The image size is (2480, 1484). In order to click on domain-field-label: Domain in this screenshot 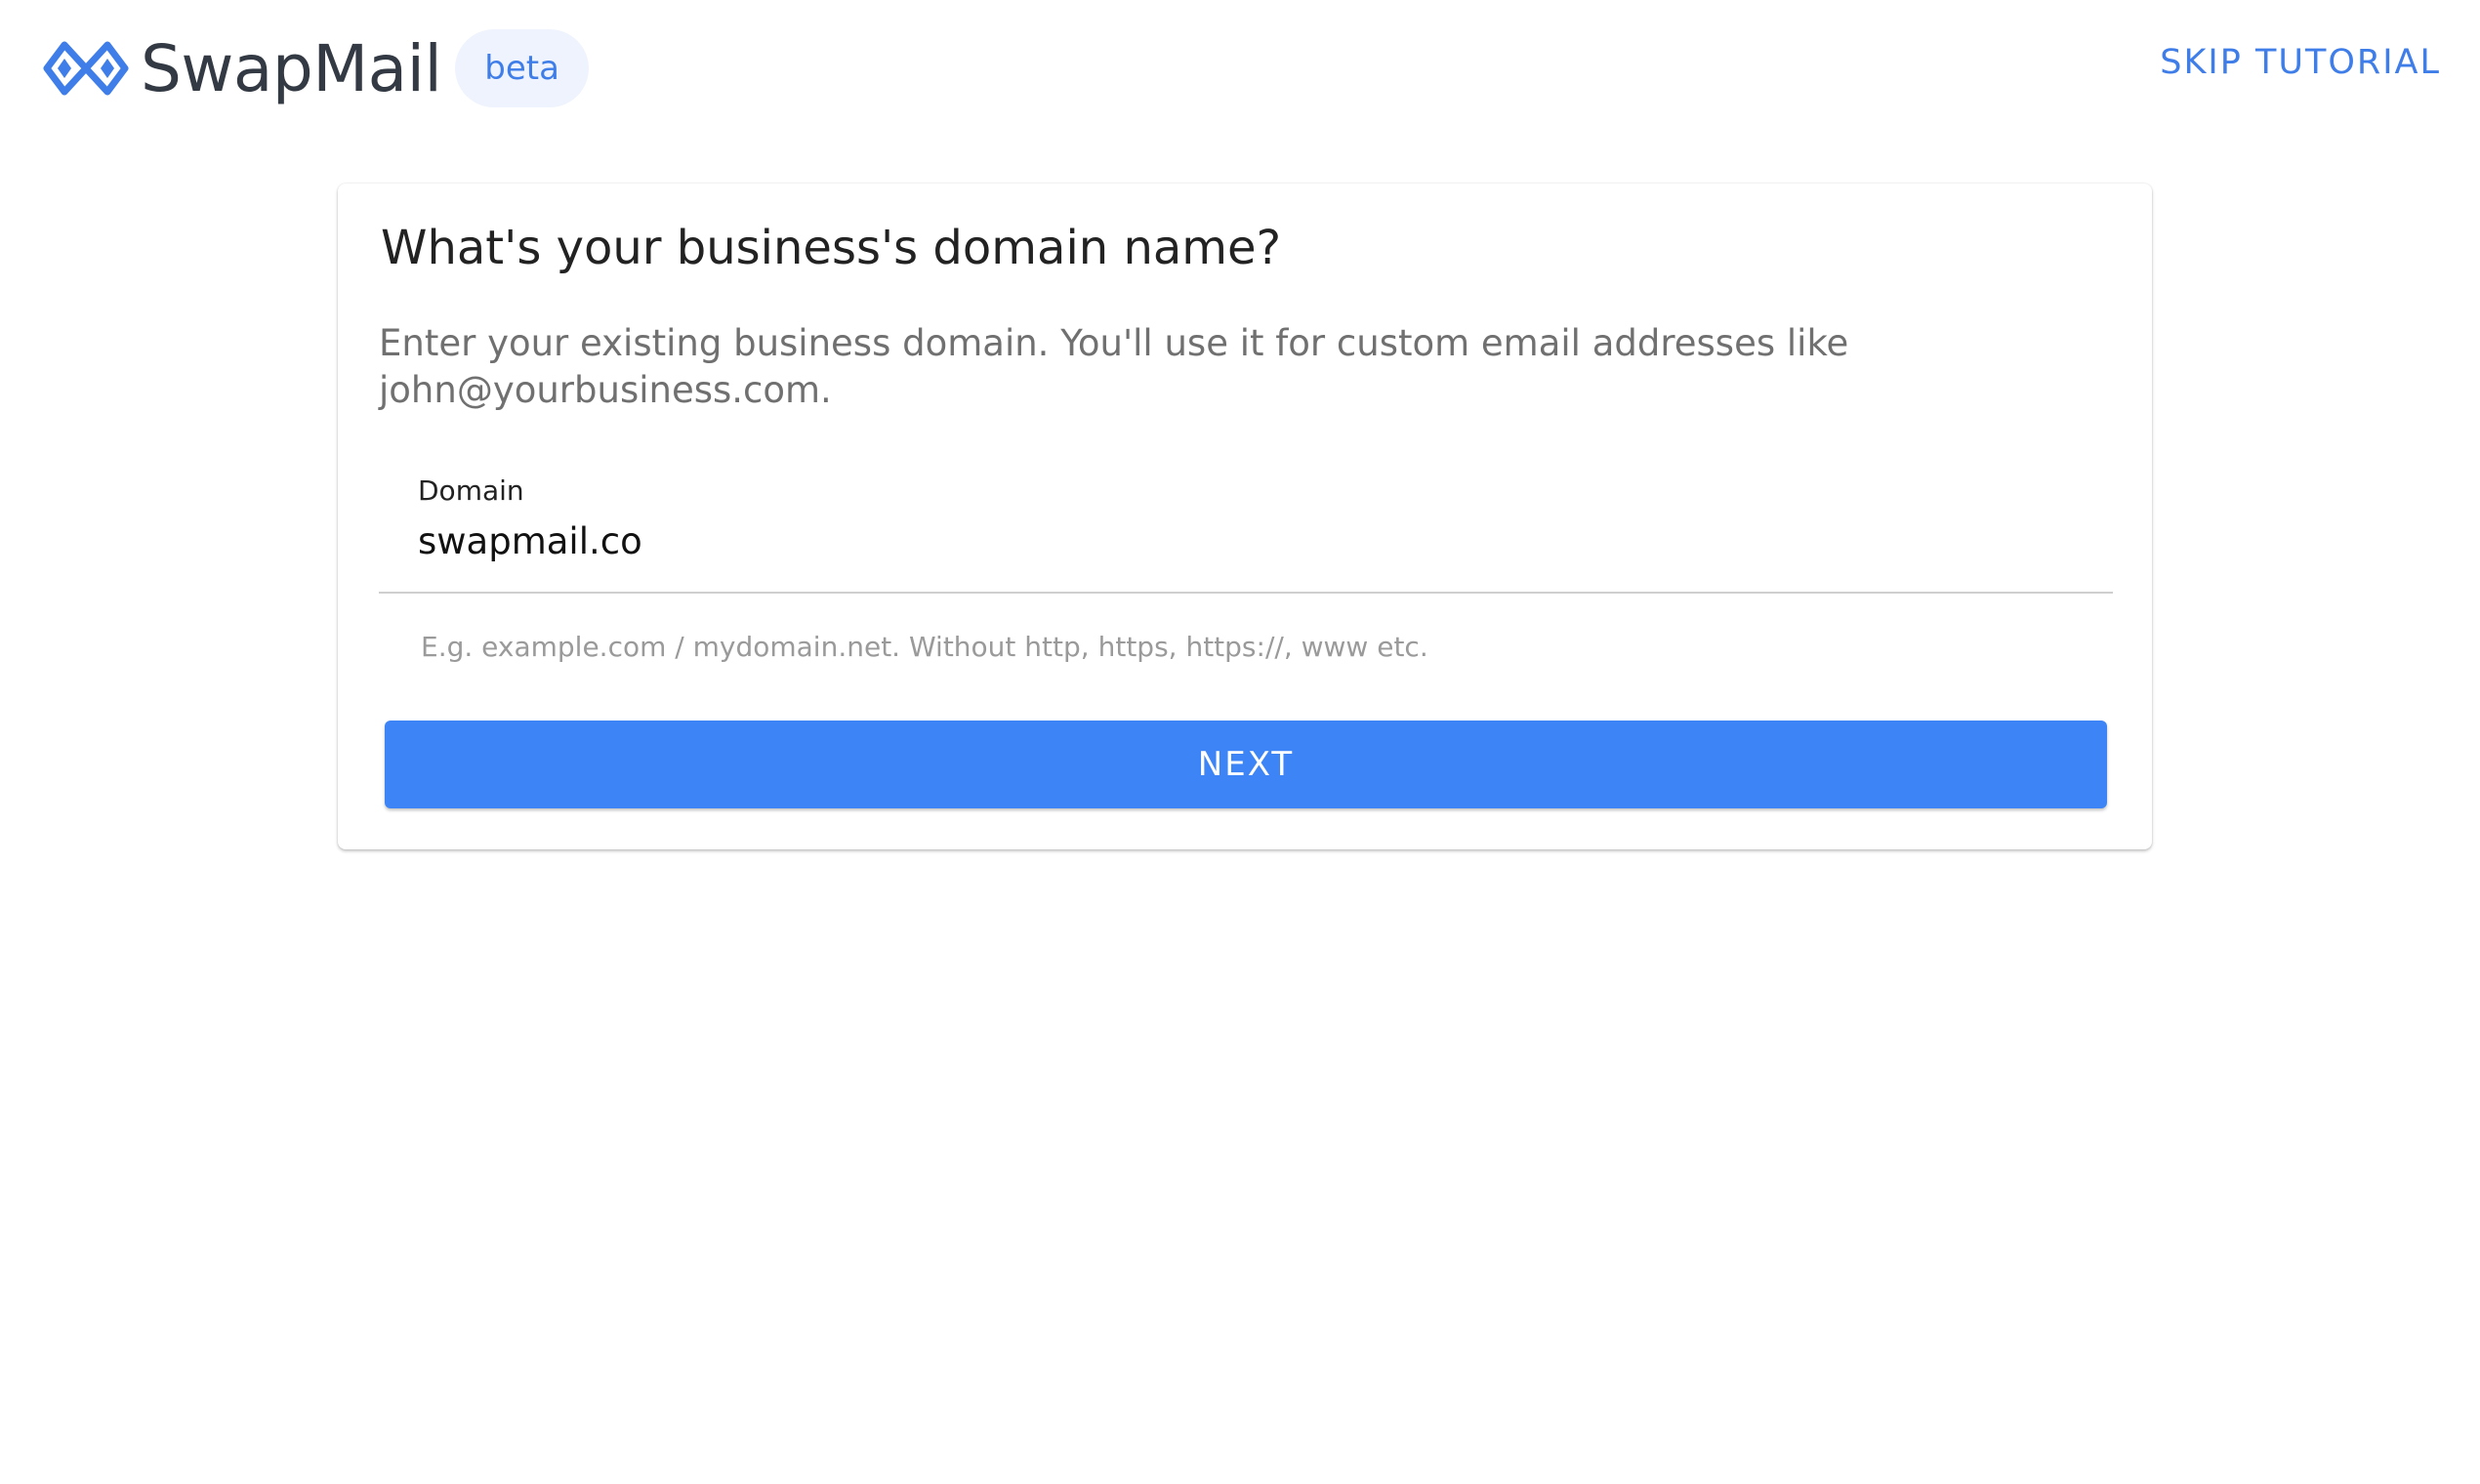, I will do `click(471, 491)`.